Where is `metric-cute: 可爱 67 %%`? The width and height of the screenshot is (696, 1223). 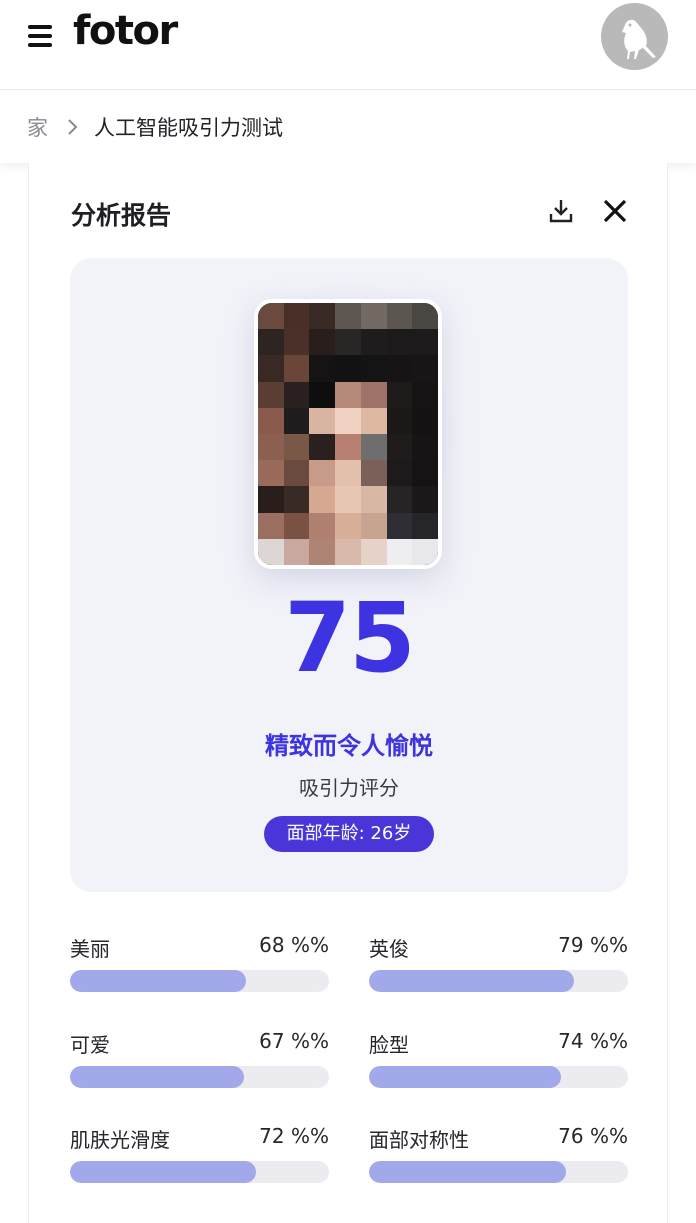 metric-cute: 可爱 67 %% is located at coordinates (199, 1059).